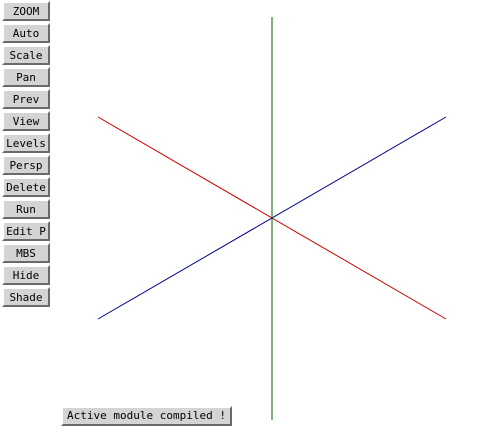  What do you see at coordinates (26, 33) in the screenshot?
I see `auto-button: Auto` at bounding box center [26, 33].